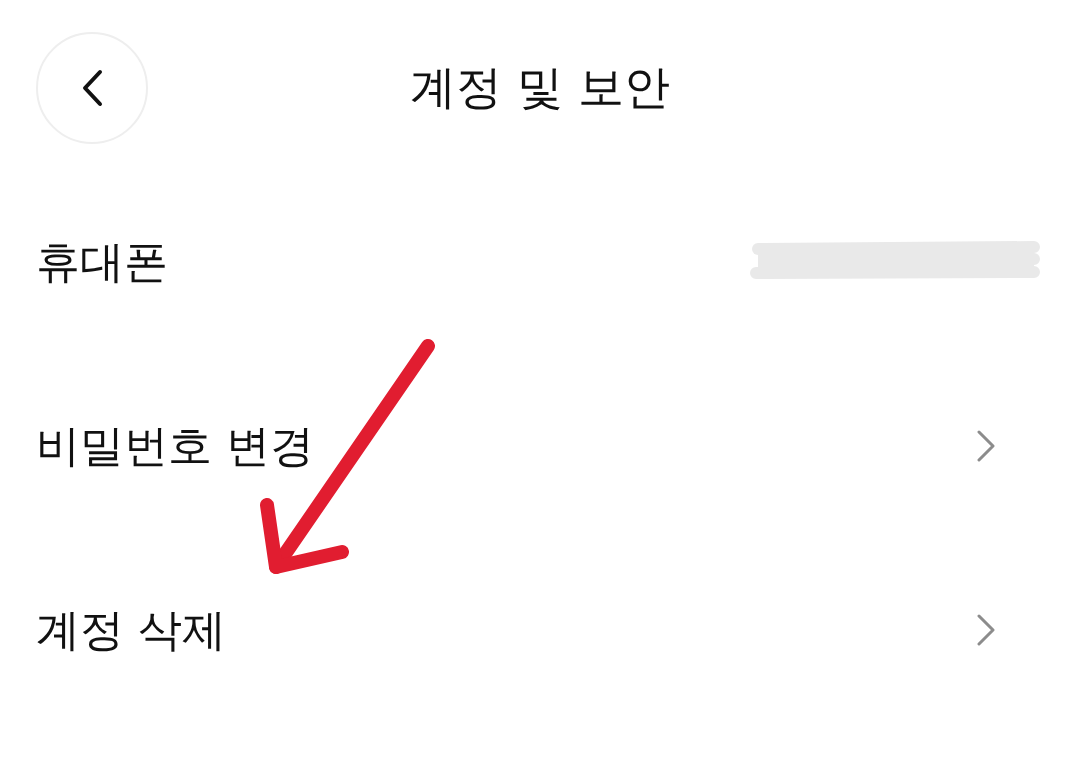 The height and width of the screenshot is (776, 1080). What do you see at coordinates (102, 261) in the screenshot?
I see `row-label: 휴대폰` at bounding box center [102, 261].